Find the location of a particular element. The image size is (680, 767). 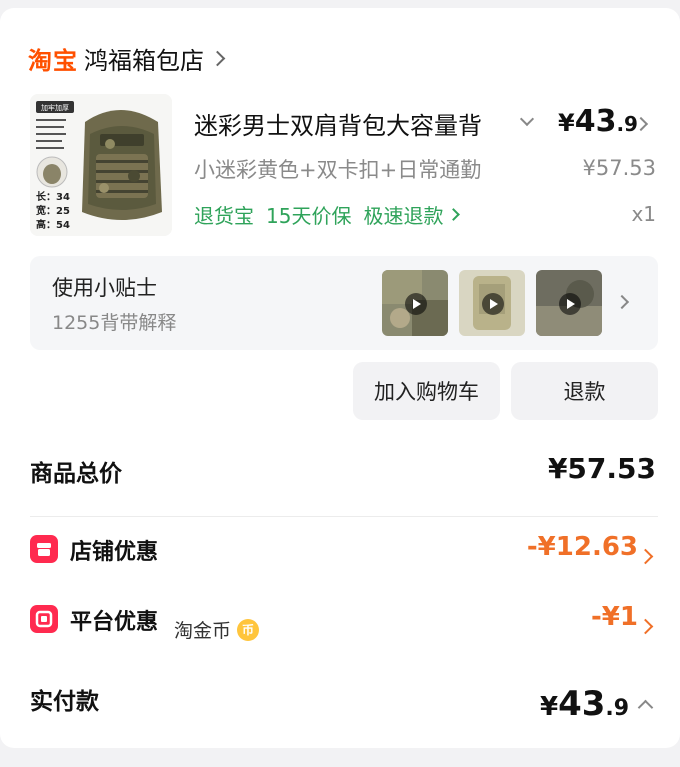

service-return-insurance: 退货宝 is located at coordinates (224, 216).